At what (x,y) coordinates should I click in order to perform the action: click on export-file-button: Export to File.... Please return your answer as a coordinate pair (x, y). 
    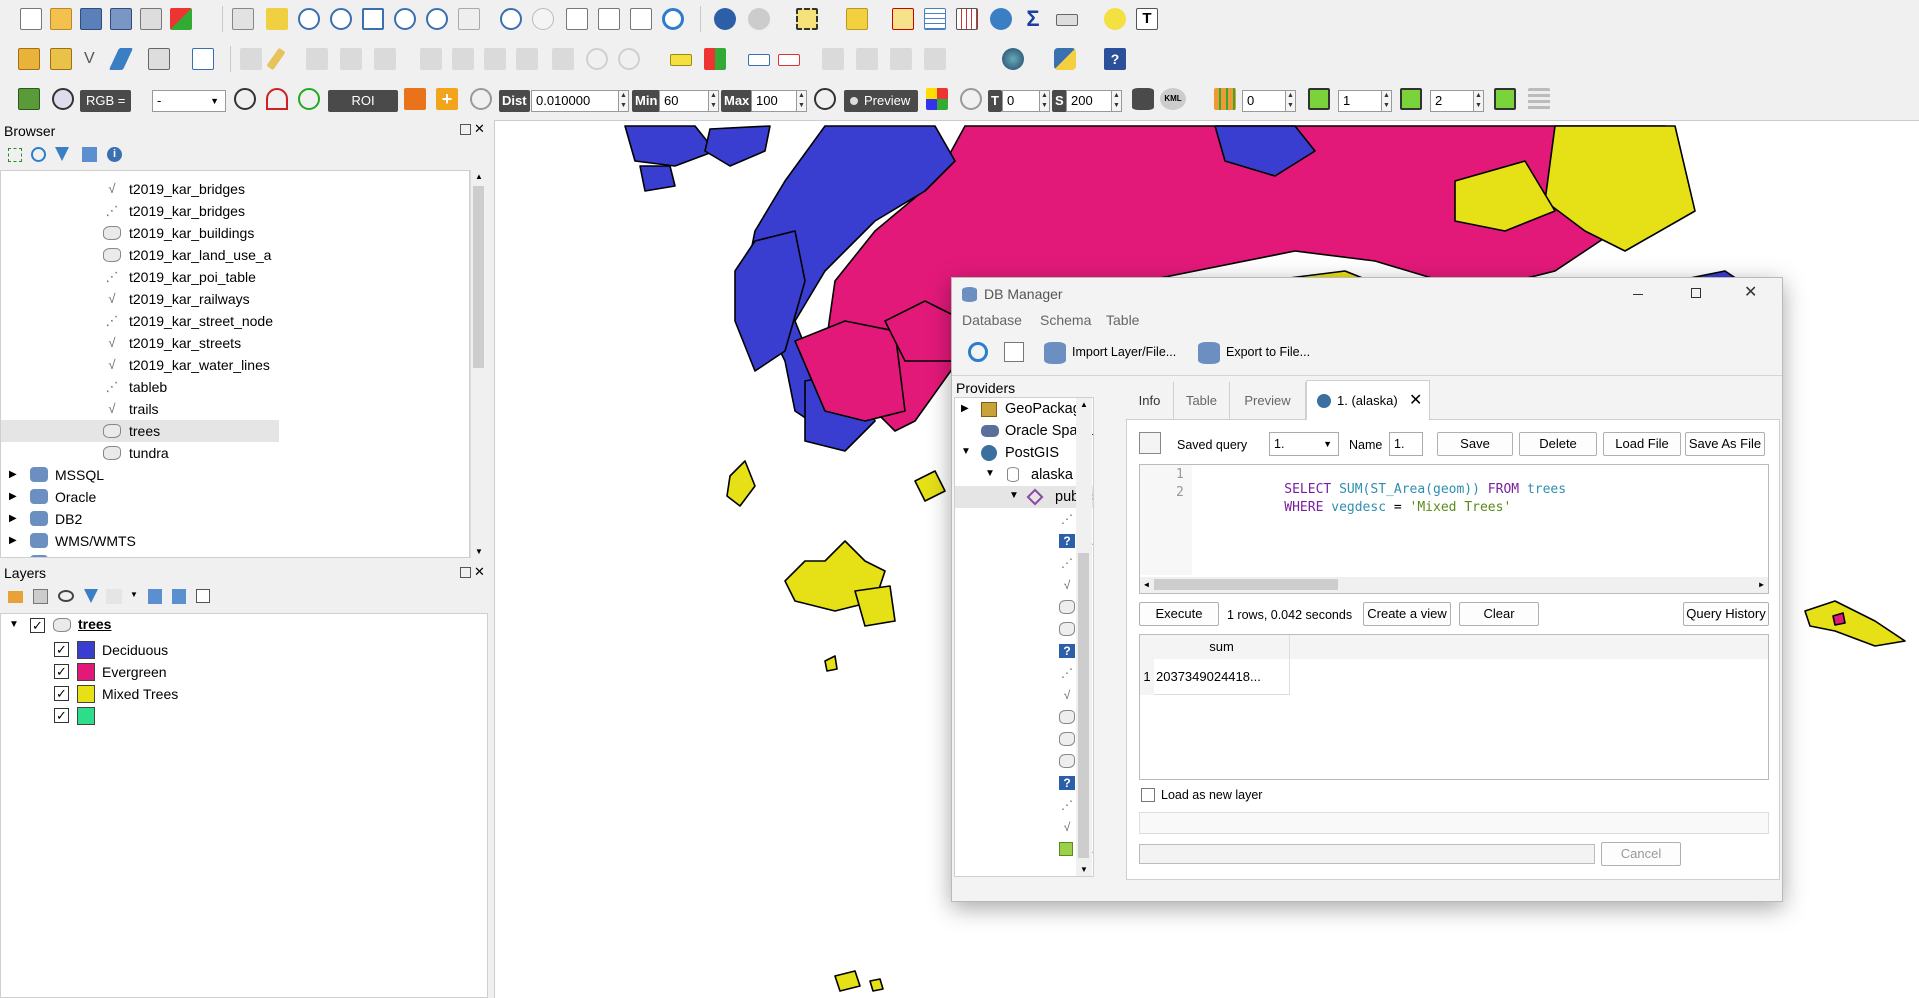
    Looking at the image, I should click on (1268, 352).